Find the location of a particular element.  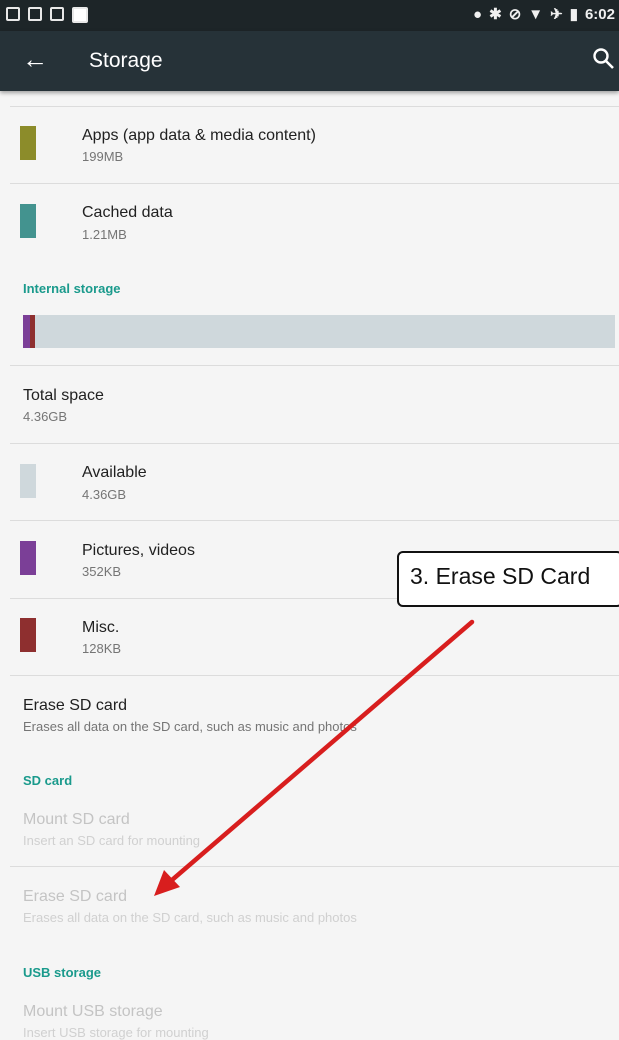

annotation-text: 3. Erase SD Card is located at coordinates (500, 576).